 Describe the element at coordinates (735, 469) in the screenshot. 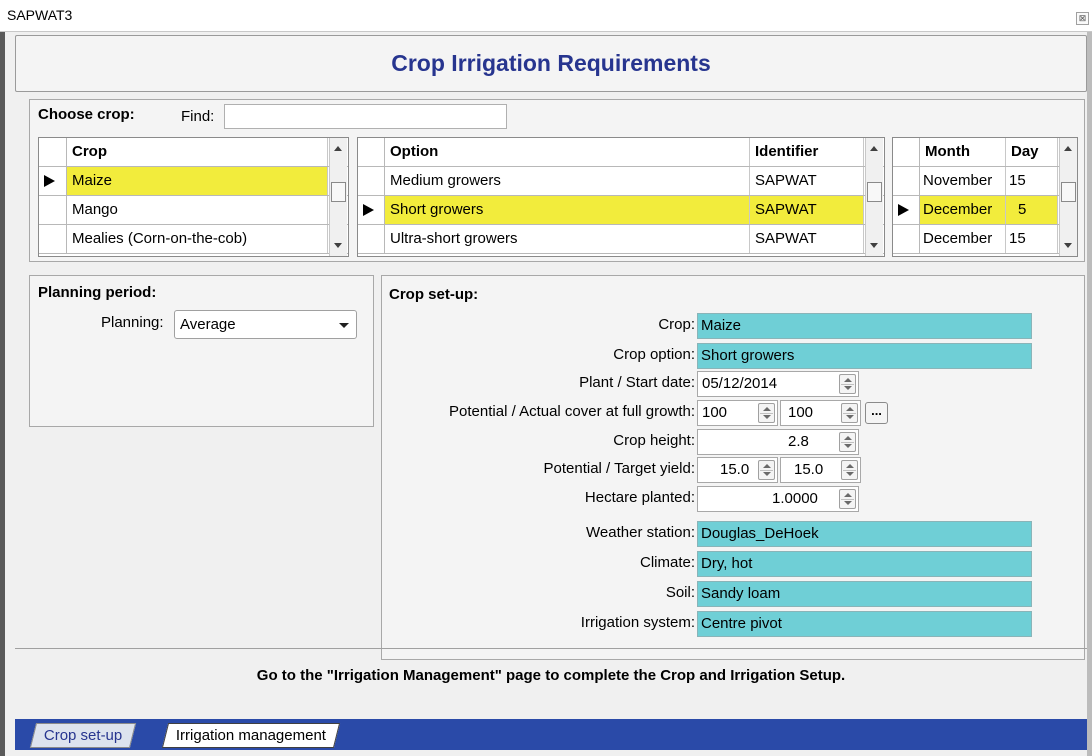

I see `potential-yield-value: 15.0` at that location.